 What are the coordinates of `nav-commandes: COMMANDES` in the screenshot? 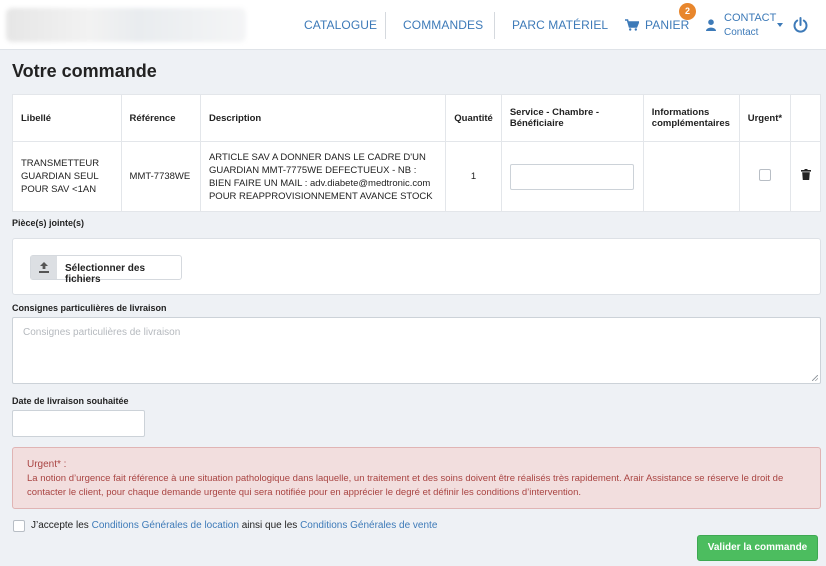 It's located at (443, 25).